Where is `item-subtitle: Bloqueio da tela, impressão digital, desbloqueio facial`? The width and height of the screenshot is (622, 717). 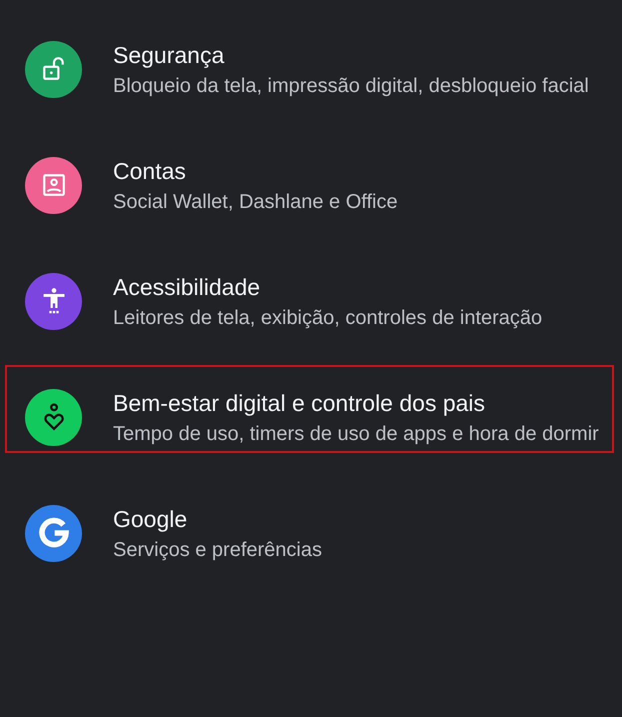
item-subtitle: Bloqueio da tela, impressão digital, desbloqueio facial is located at coordinates (351, 86).